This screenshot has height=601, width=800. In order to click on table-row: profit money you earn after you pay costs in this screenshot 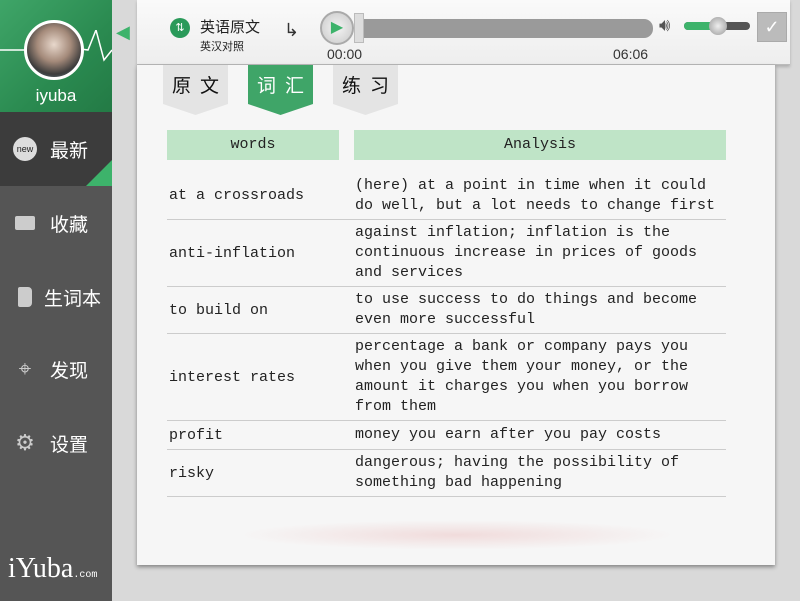, I will do `click(446, 435)`.